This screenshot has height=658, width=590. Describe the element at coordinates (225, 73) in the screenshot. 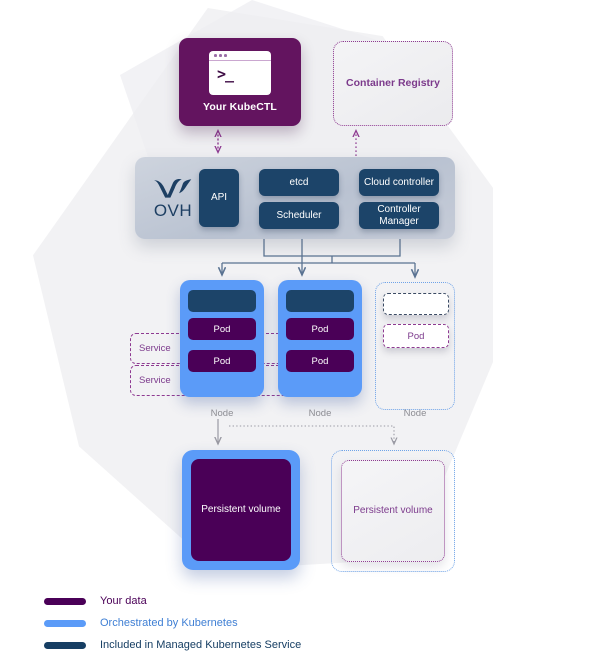

I see `terminal-prompt-text: >_` at that location.